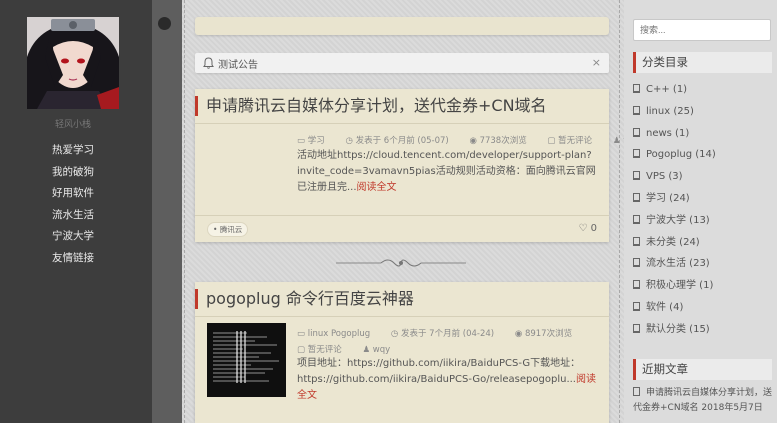 The height and width of the screenshot is (423, 777). What do you see at coordinates (73, 173) in the screenshot?
I see `nav-item-pogo: 我的破狗` at bounding box center [73, 173].